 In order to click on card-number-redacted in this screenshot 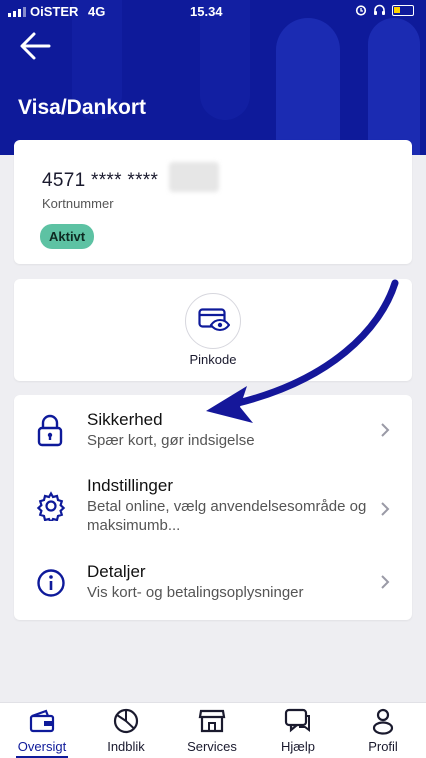, I will do `click(194, 177)`.